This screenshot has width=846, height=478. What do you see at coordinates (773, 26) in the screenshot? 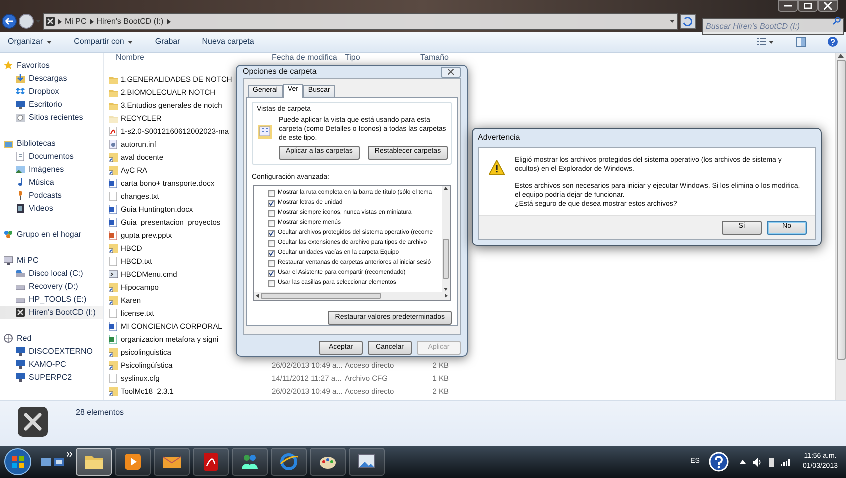
I see `search-field: Buscar Hiren's BootCD (I:)` at bounding box center [773, 26].